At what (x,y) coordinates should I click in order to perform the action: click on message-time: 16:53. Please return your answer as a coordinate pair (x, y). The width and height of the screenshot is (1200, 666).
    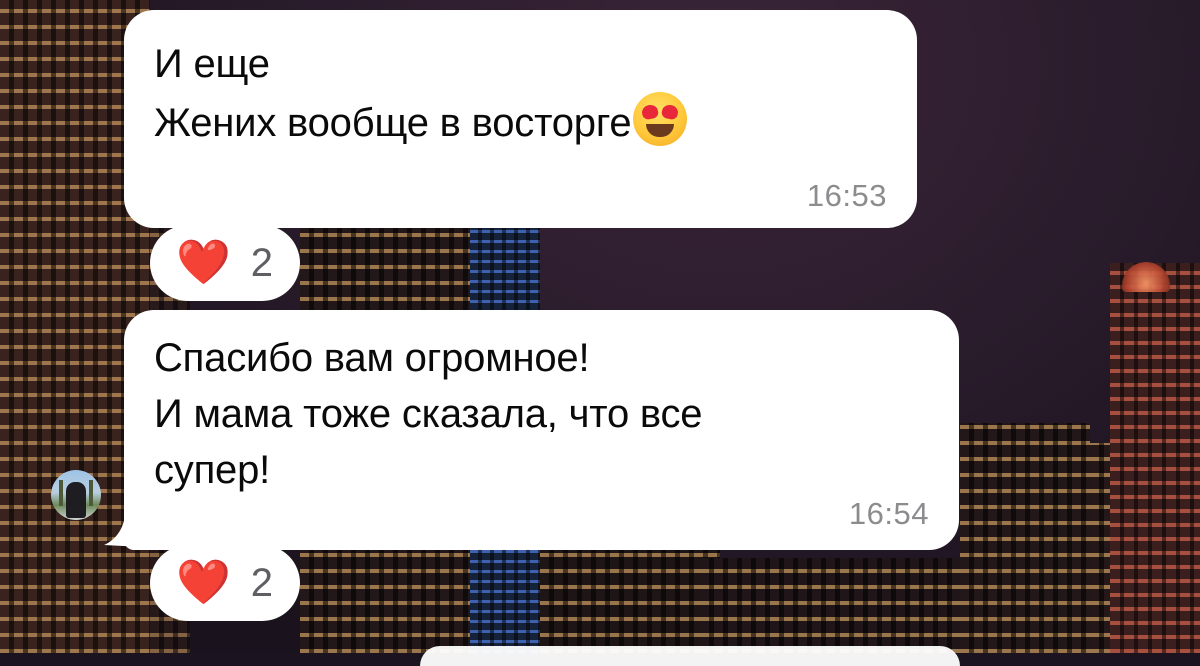
    Looking at the image, I should click on (846, 195).